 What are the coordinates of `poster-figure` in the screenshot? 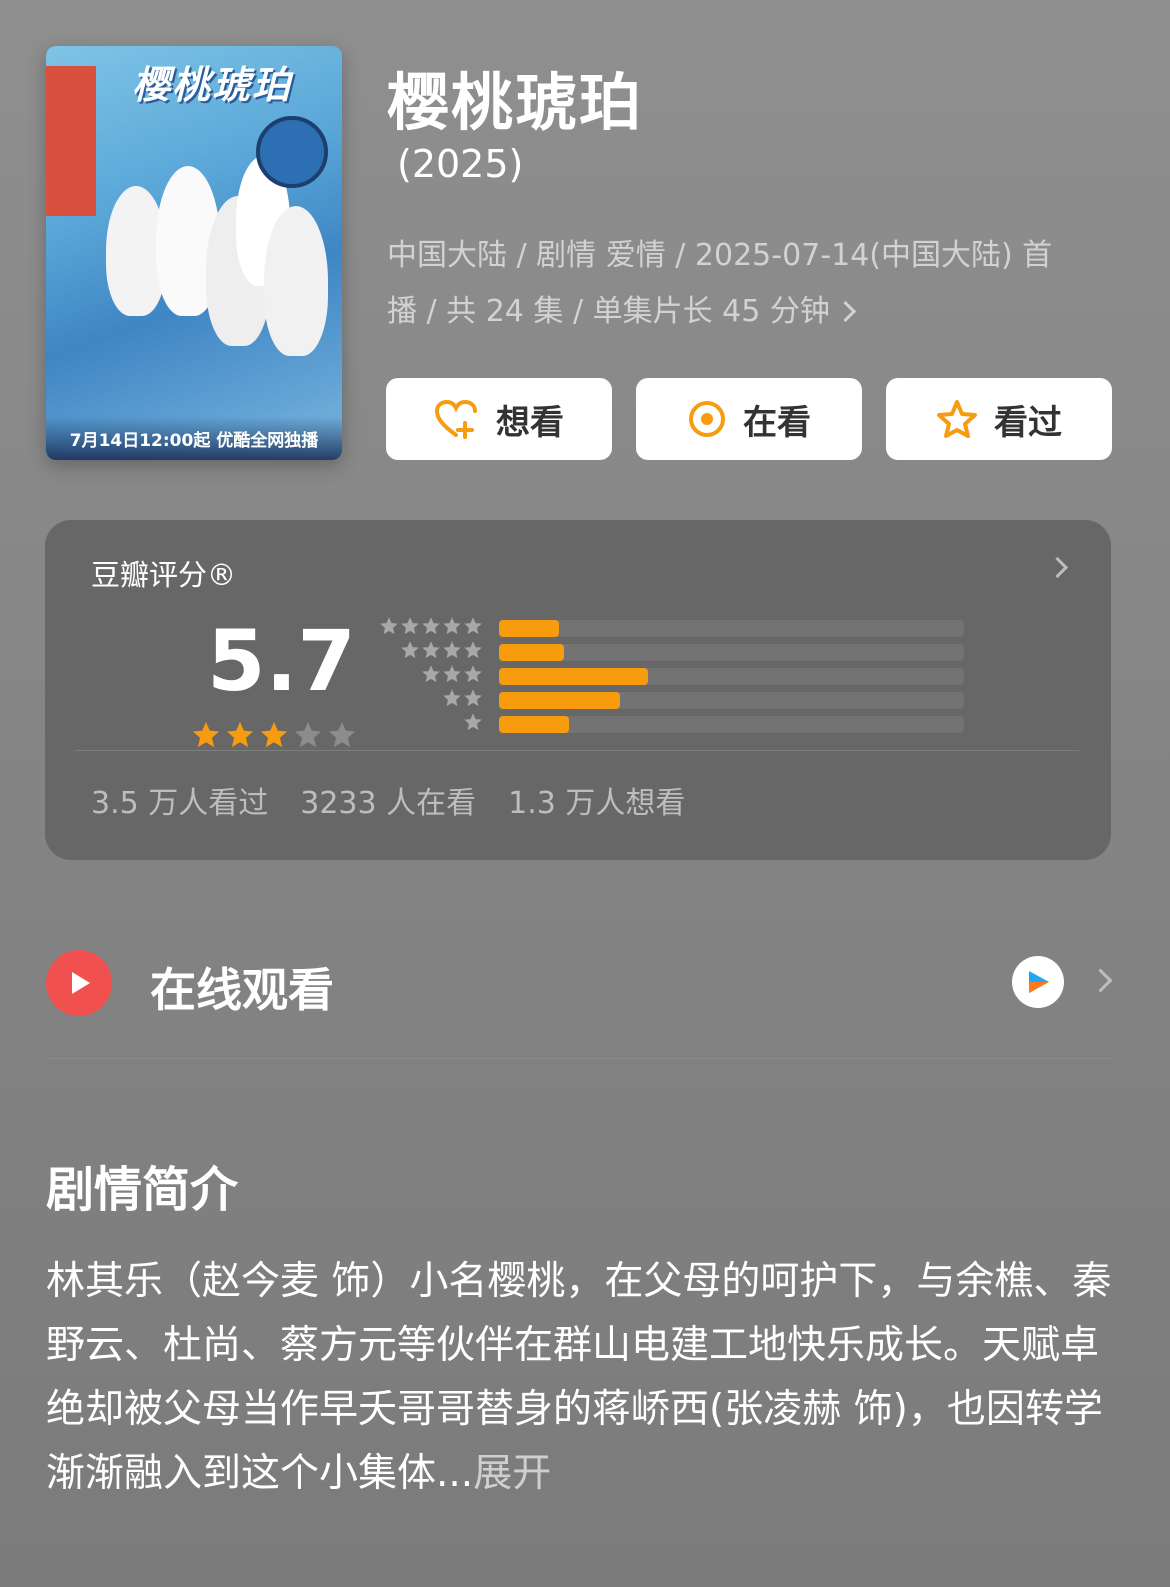 It's located at (296, 281).